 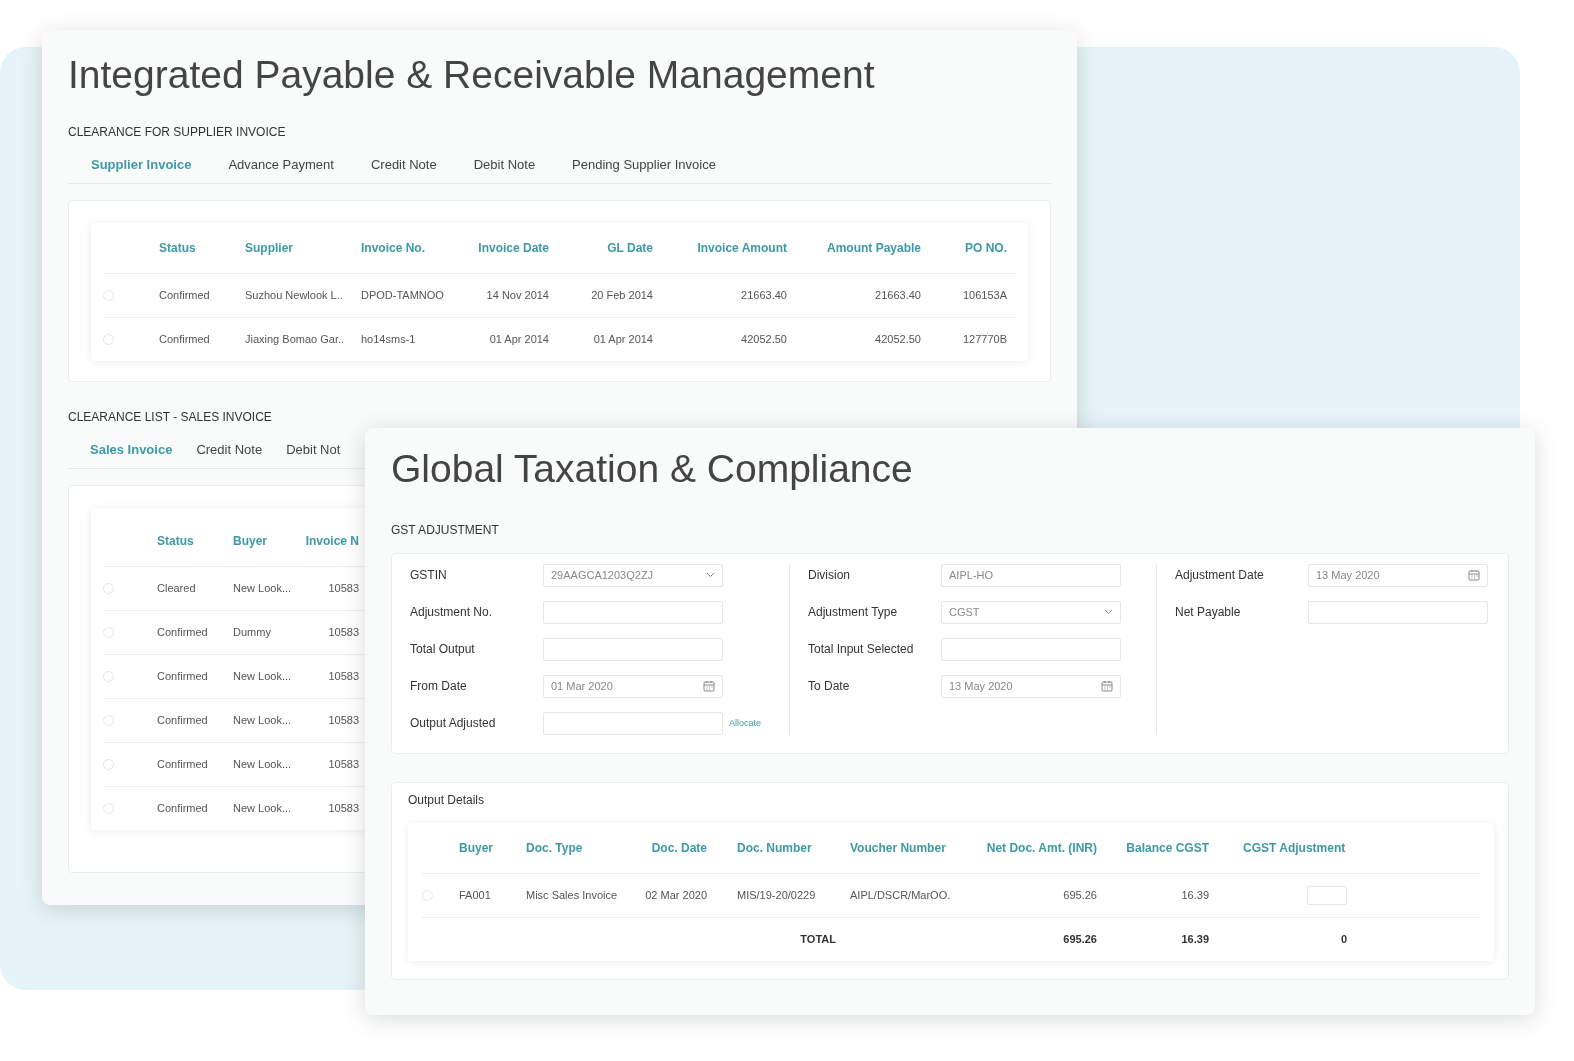 I want to click on total-label: TOTAL, so click(x=818, y=939).